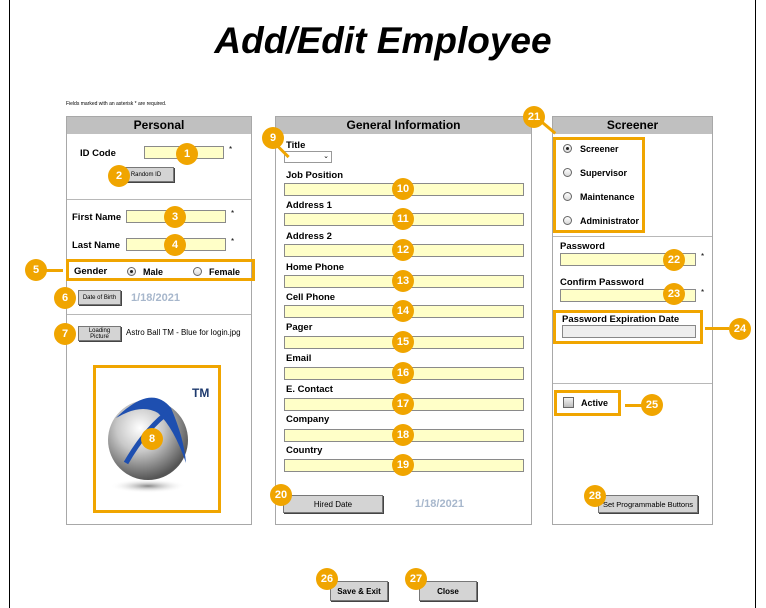 This screenshot has width=766, height=608. What do you see at coordinates (403, 435) in the screenshot?
I see `callout-18: 18` at bounding box center [403, 435].